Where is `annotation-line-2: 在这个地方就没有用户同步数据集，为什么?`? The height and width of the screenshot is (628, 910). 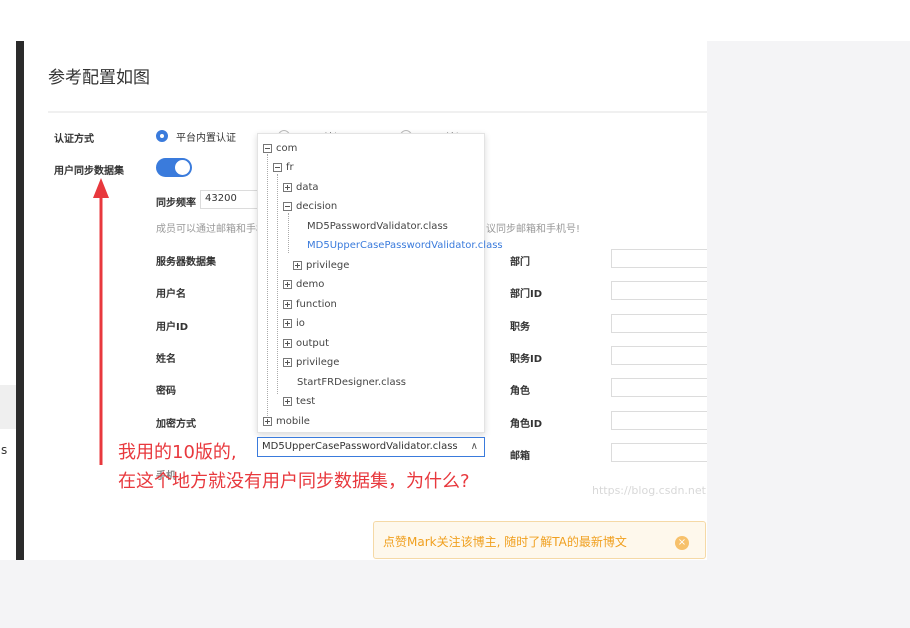
annotation-line-2: 在这个地方就没有用户同步数据集，为什么? is located at coordinates (294, 481).